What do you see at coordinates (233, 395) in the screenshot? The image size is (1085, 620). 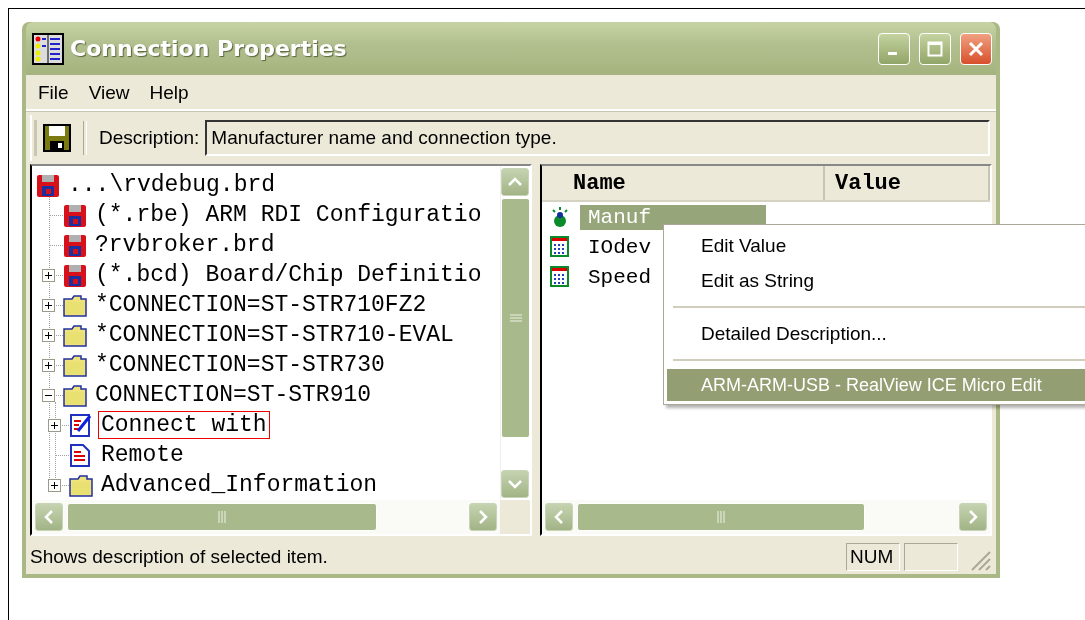 I see `tree-item: CONNECTION=ST-STR910` at bounding box center [233, 395].